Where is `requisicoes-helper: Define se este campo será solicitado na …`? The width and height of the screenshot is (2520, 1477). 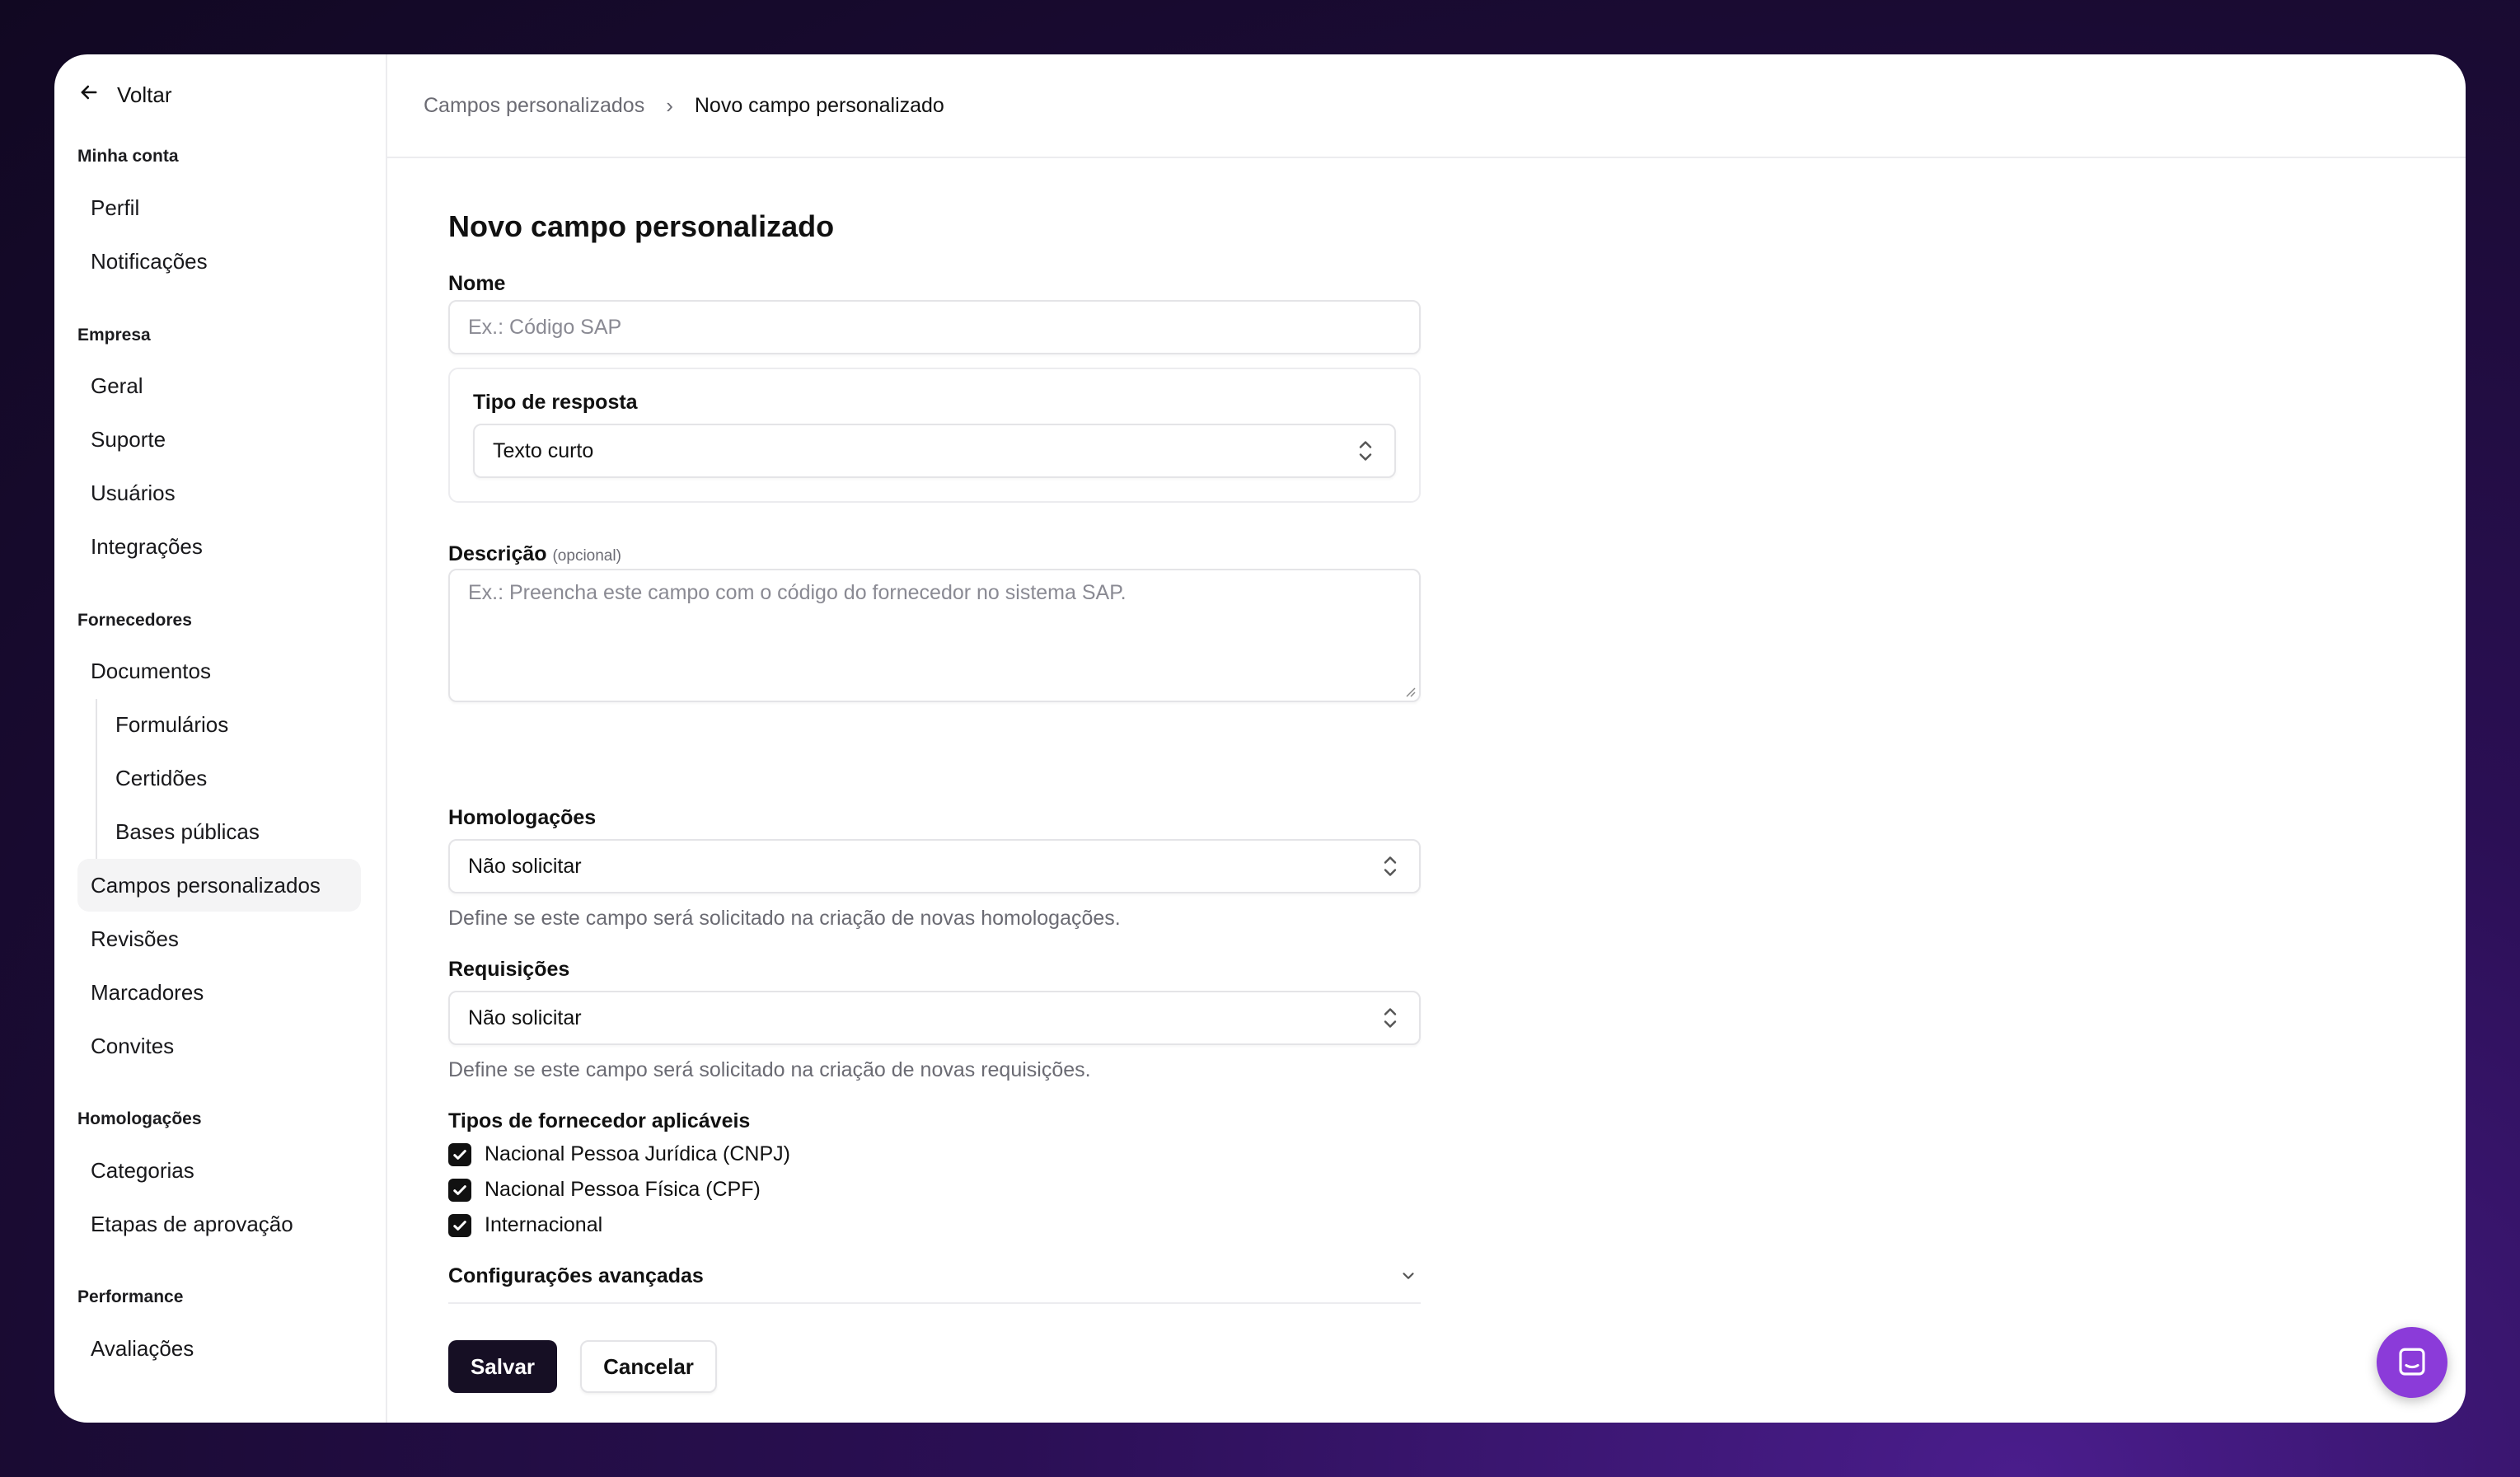 requisicoes-helper: Define se este campo será solicitado na … is located at coordinates (769, 1070).